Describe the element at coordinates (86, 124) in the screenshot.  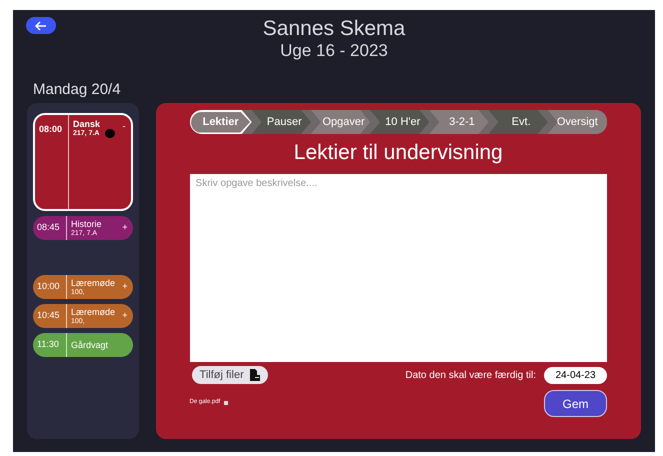
I see `event-title: Dansk` at that location.